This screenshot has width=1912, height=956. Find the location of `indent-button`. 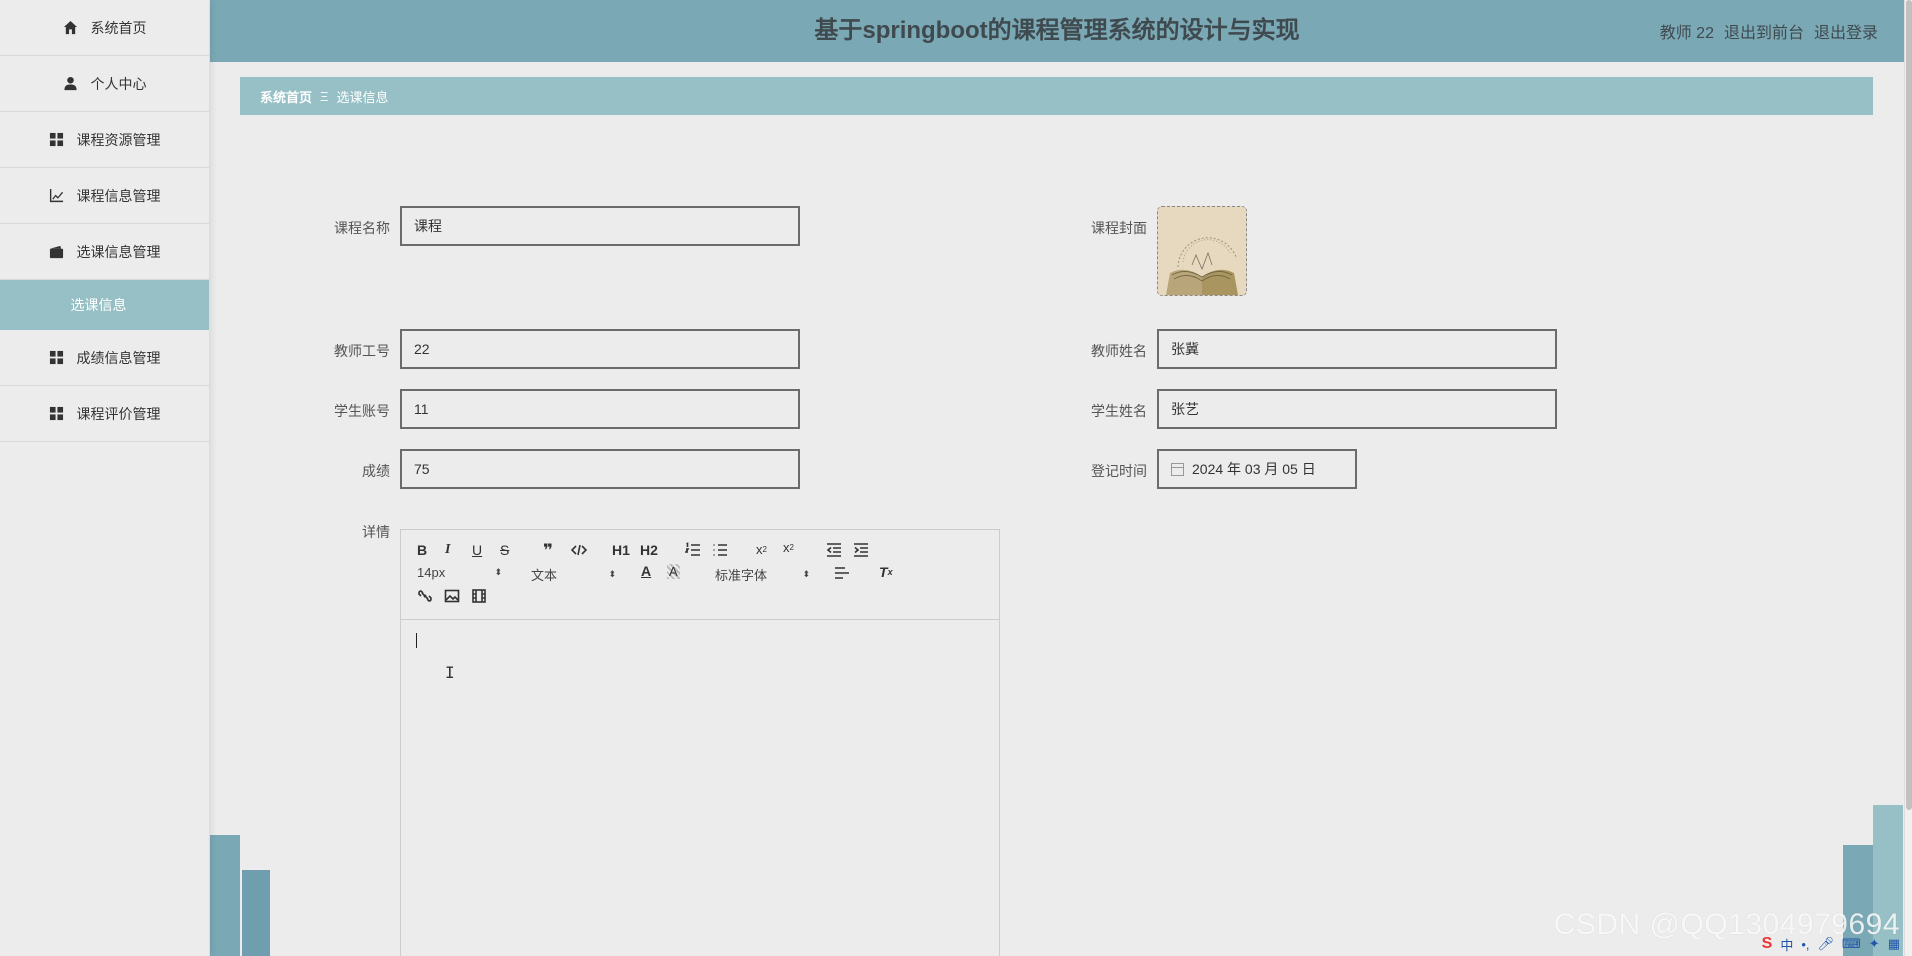

indent-button is located at coordinates (861, 550).